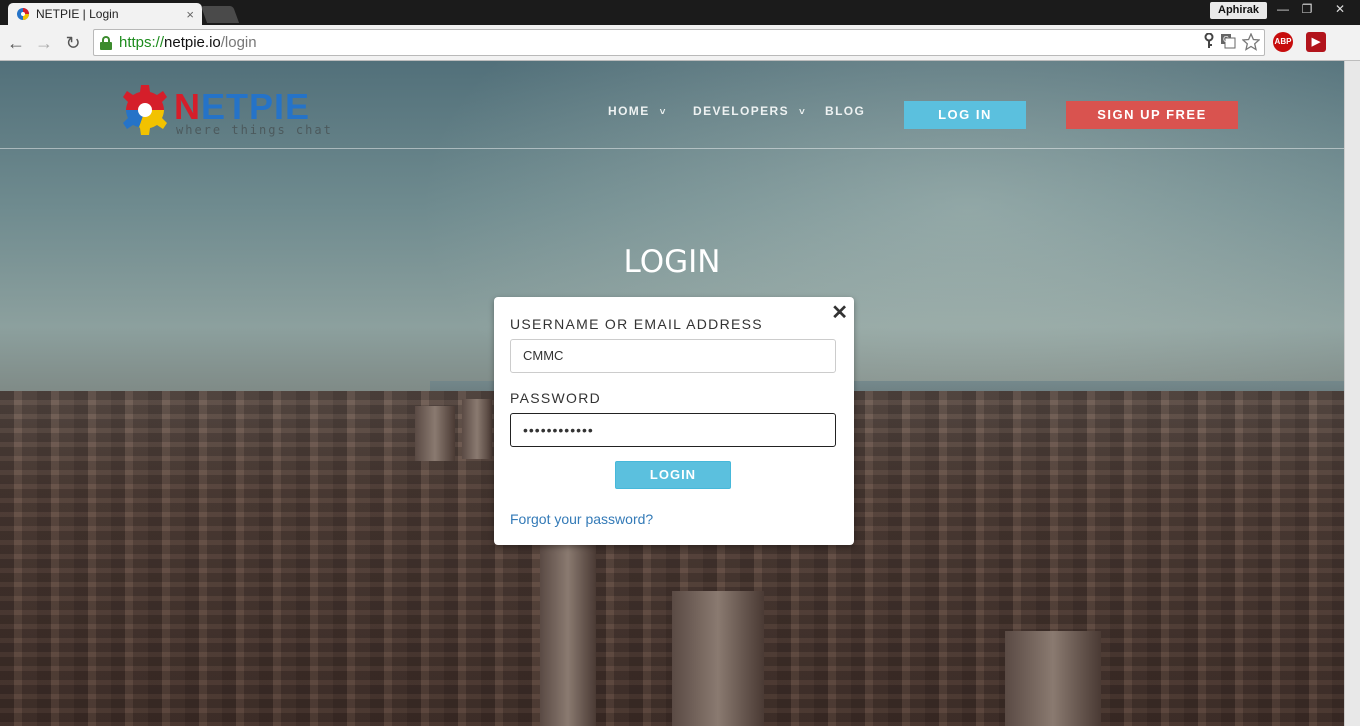  Describe the element at coordinates (1340, 9) in the screenshot. I see `window-close-icon: ✕` at that location.